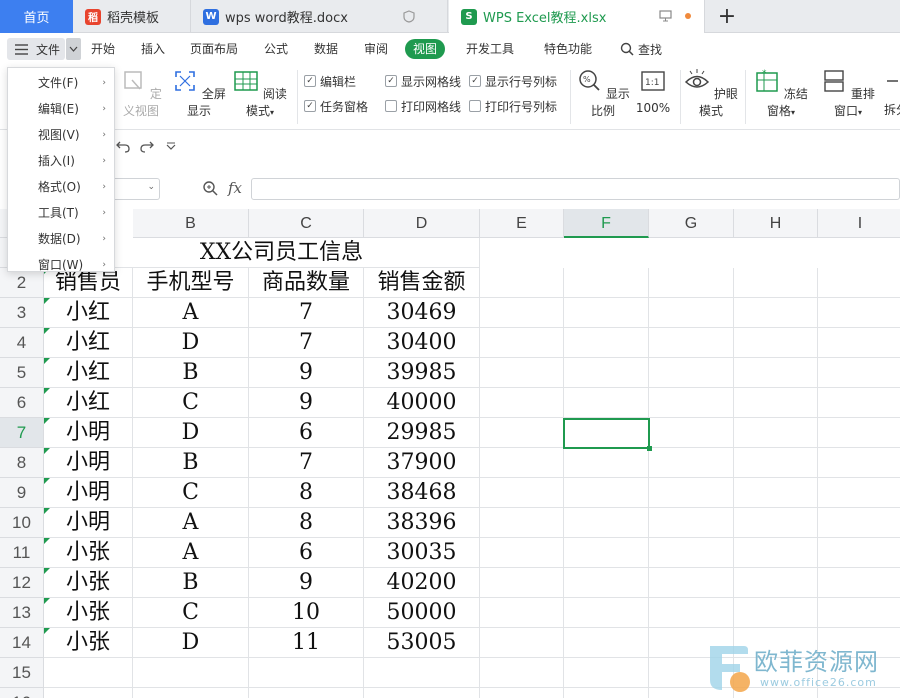  What do you see at coordinates (191, 223) in the screenshot?
I see `column-header-b: B` at bounding box center [191, 223].